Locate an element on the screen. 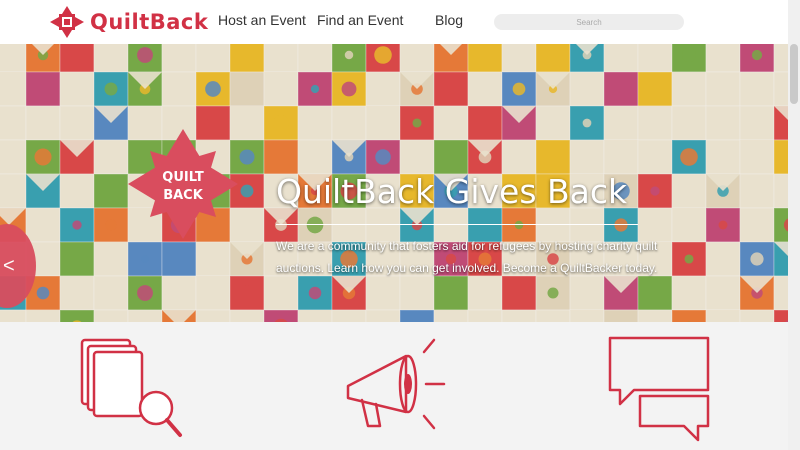 The image size is (800, 450). catalog-search-icon is located at coordinates (131, 389).